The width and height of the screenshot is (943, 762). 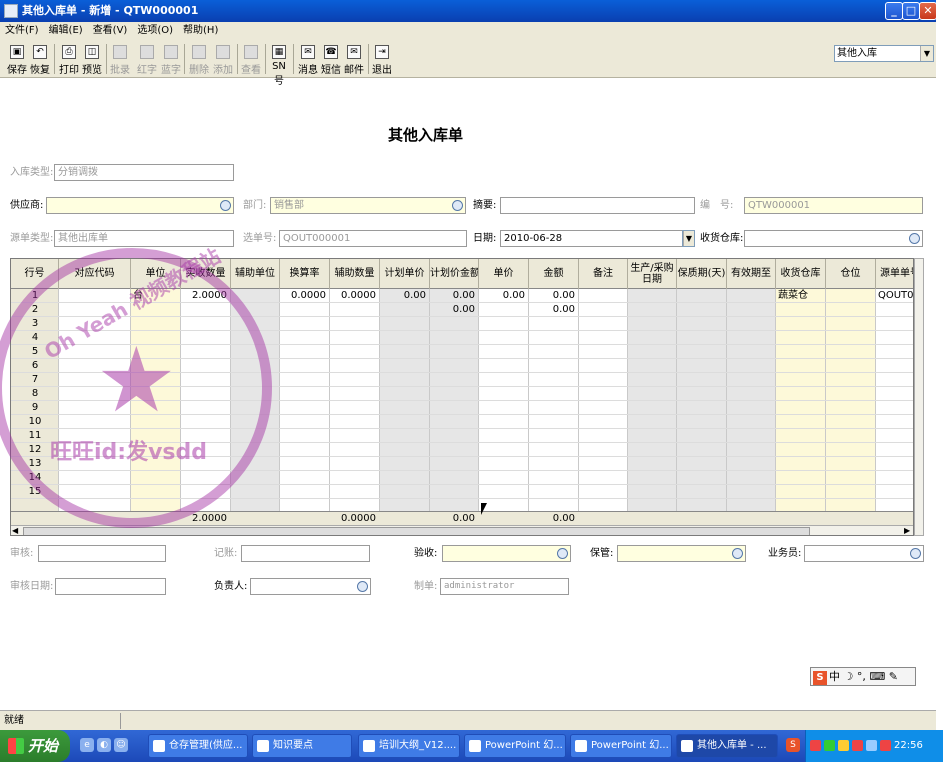 What do you see at coordinates (864, 553) in the screenshot?
I see `sales-field` at bounding box center [864, 553].